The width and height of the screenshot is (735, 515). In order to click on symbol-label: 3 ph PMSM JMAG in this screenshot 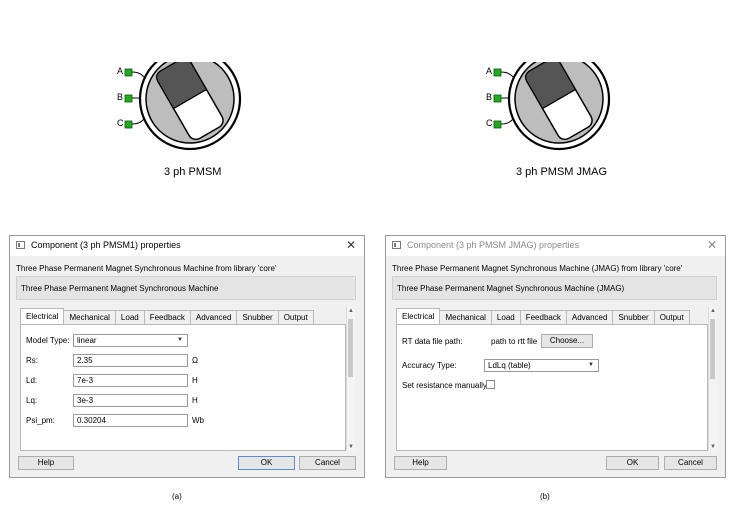, I will do `click(562, 172)`.